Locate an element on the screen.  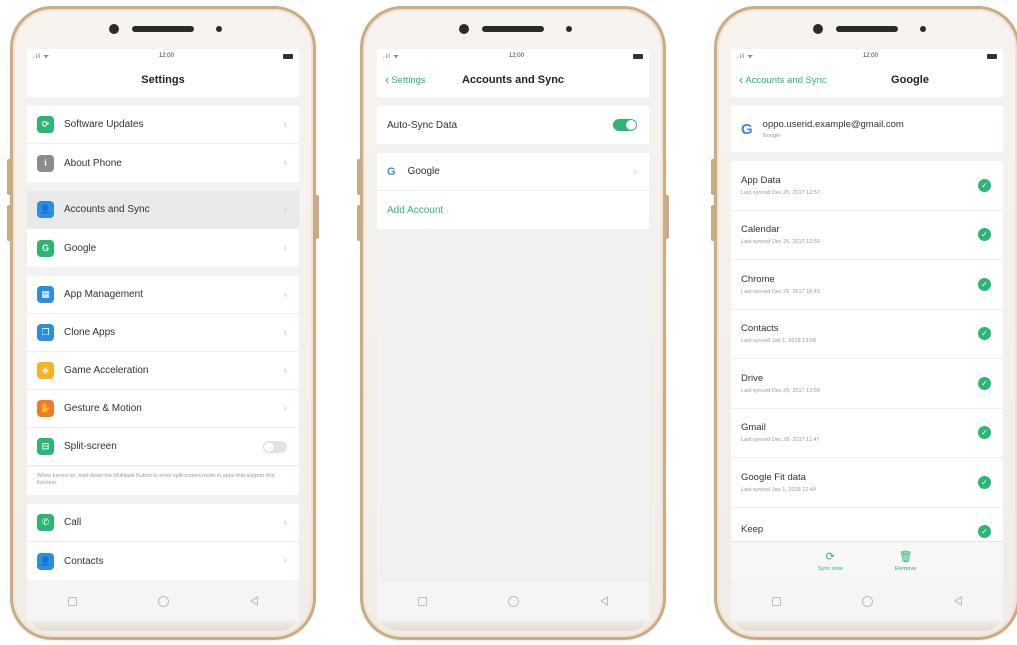
sync-item-app-data: App Data Last synced Dec 26, 2017 12:57 ✓ is located at coordinates (867, 186).